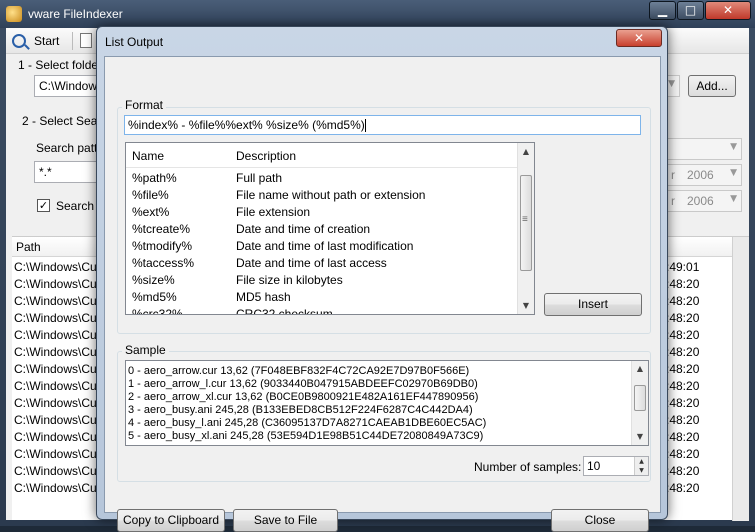 The image size is (755, 532). What do you see at coordinates (311, 263) in the screenshot?
I see `placeholder-description: Date and time of last access` at bounding box center [311, 263].